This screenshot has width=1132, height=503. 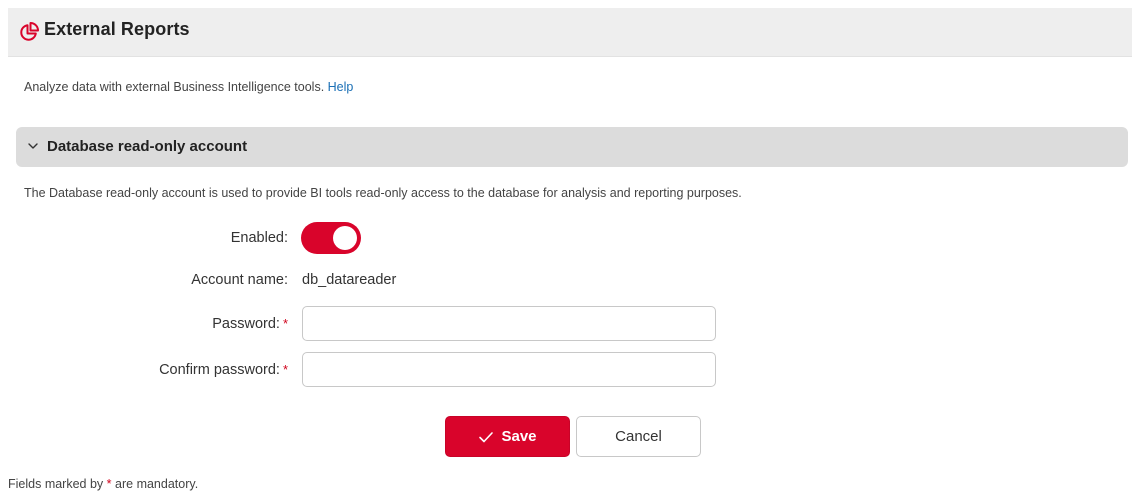 What do you see at coordinates (349, 280) in the screenshot?
I see `account-name-value: db_datareader` at bounding box center [349, 280].